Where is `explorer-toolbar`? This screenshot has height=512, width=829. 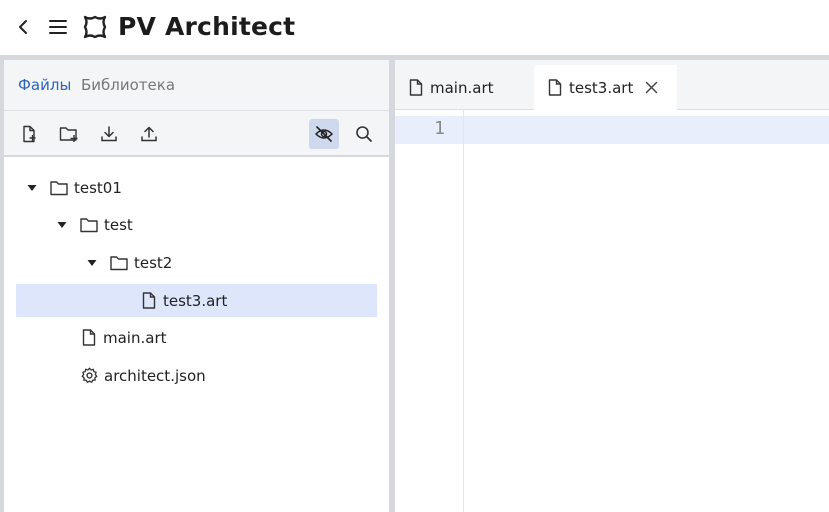 explorer-toolbar is located at coordinates (196, 134).